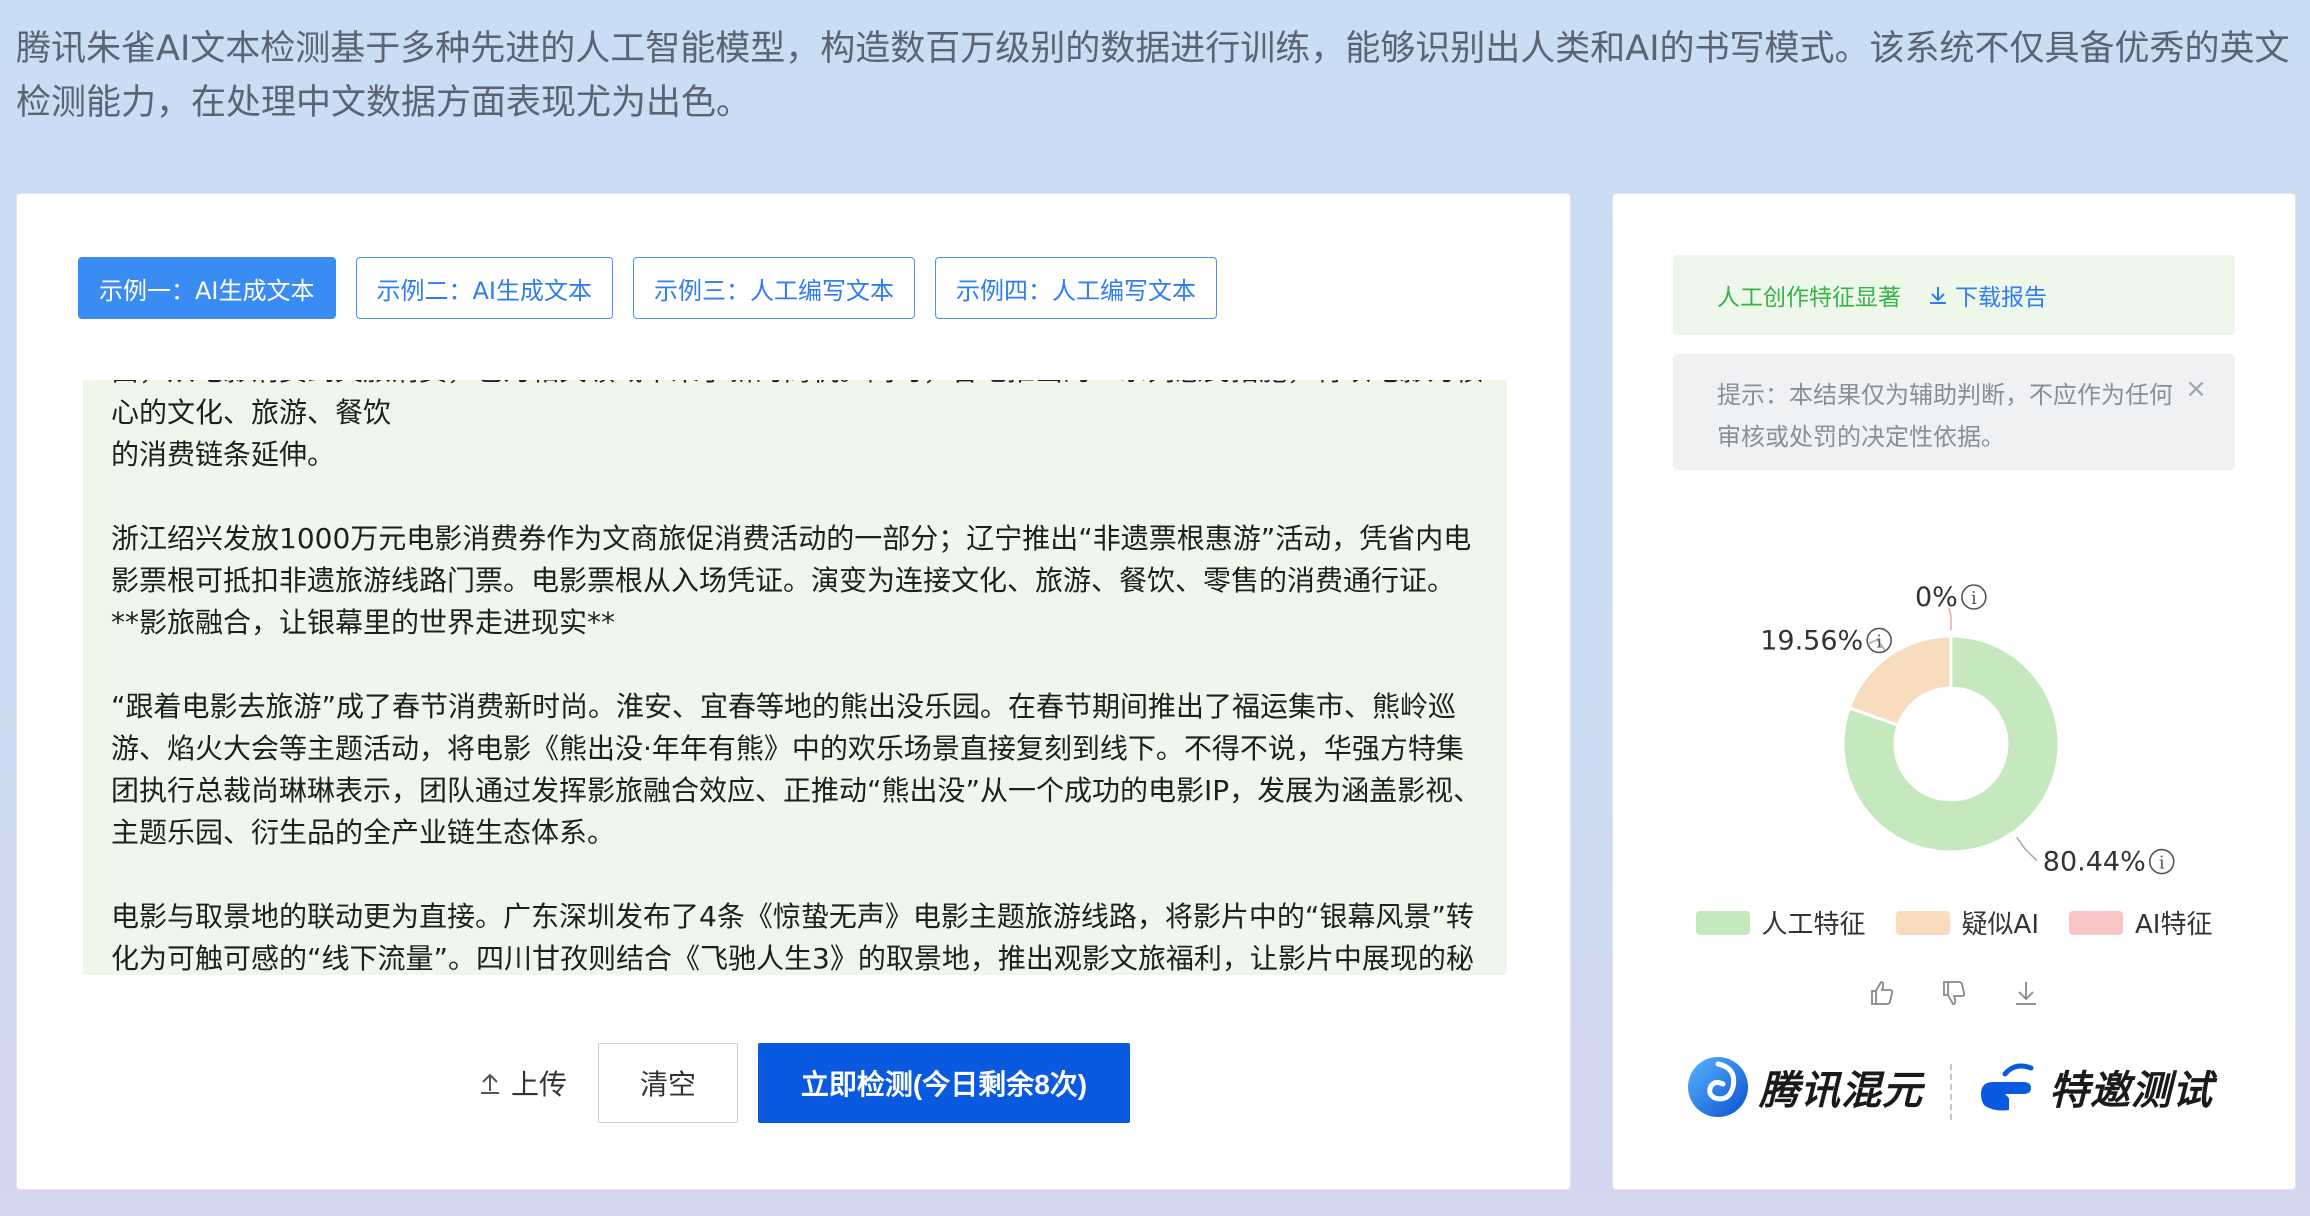 Image resolution: width=2310 pixels, height=1216 pixels. I want to click on upload-button: 上传, so click(523, 1083).